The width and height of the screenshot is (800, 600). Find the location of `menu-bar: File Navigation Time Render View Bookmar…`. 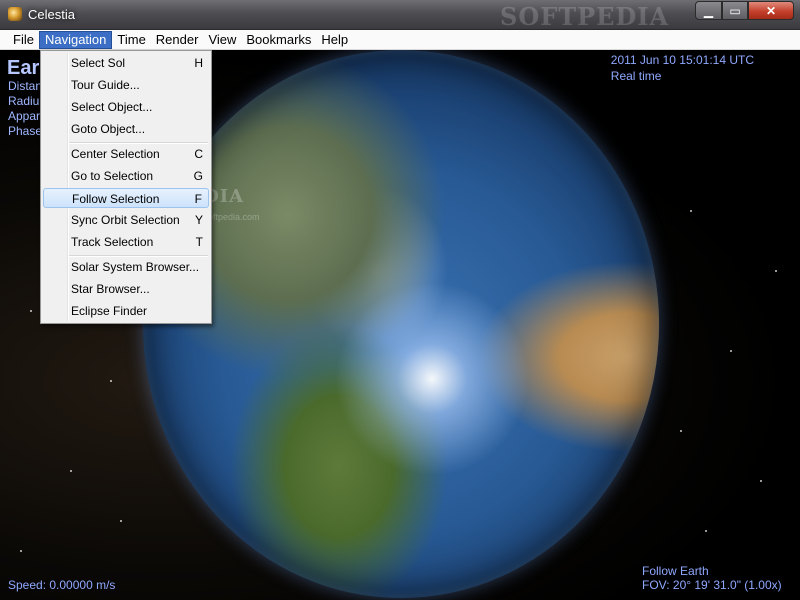

menu-bar: File Navigation Time Render View Bookmar… is located at coordinates (400, 40).